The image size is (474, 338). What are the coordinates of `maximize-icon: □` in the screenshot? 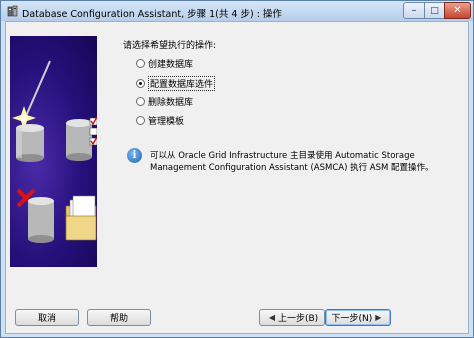 It's located at (434, 10).